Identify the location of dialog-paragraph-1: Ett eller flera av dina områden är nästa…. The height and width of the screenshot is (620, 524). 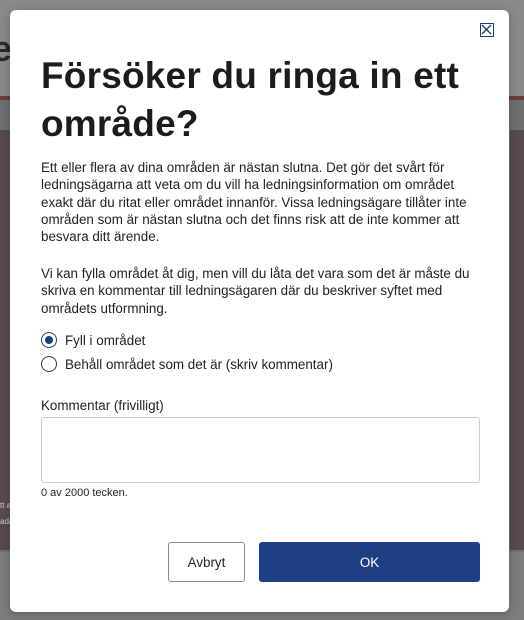
(254, 202).